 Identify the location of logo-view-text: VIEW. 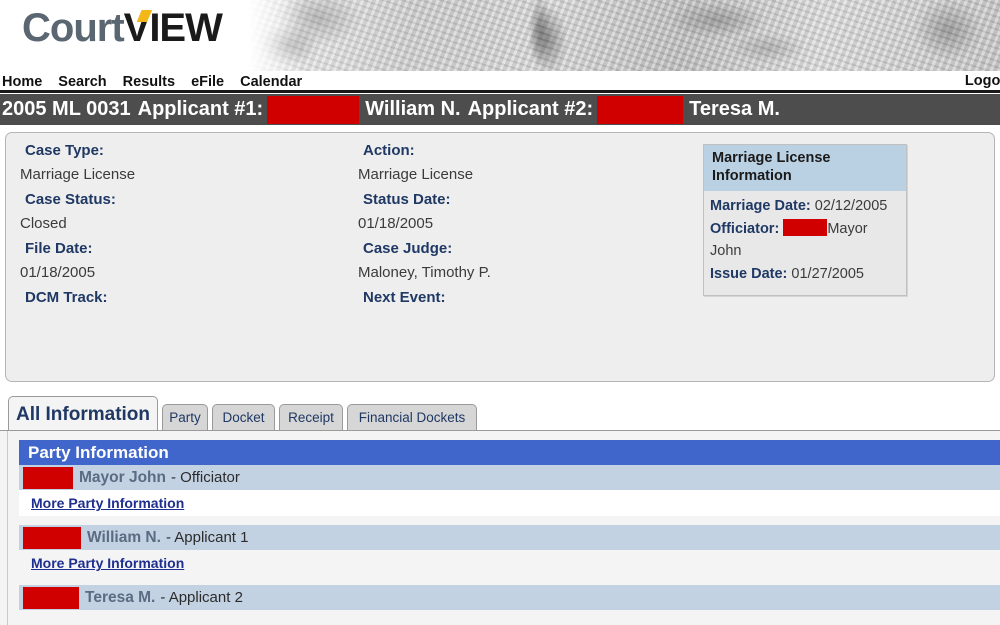
(173, 28).